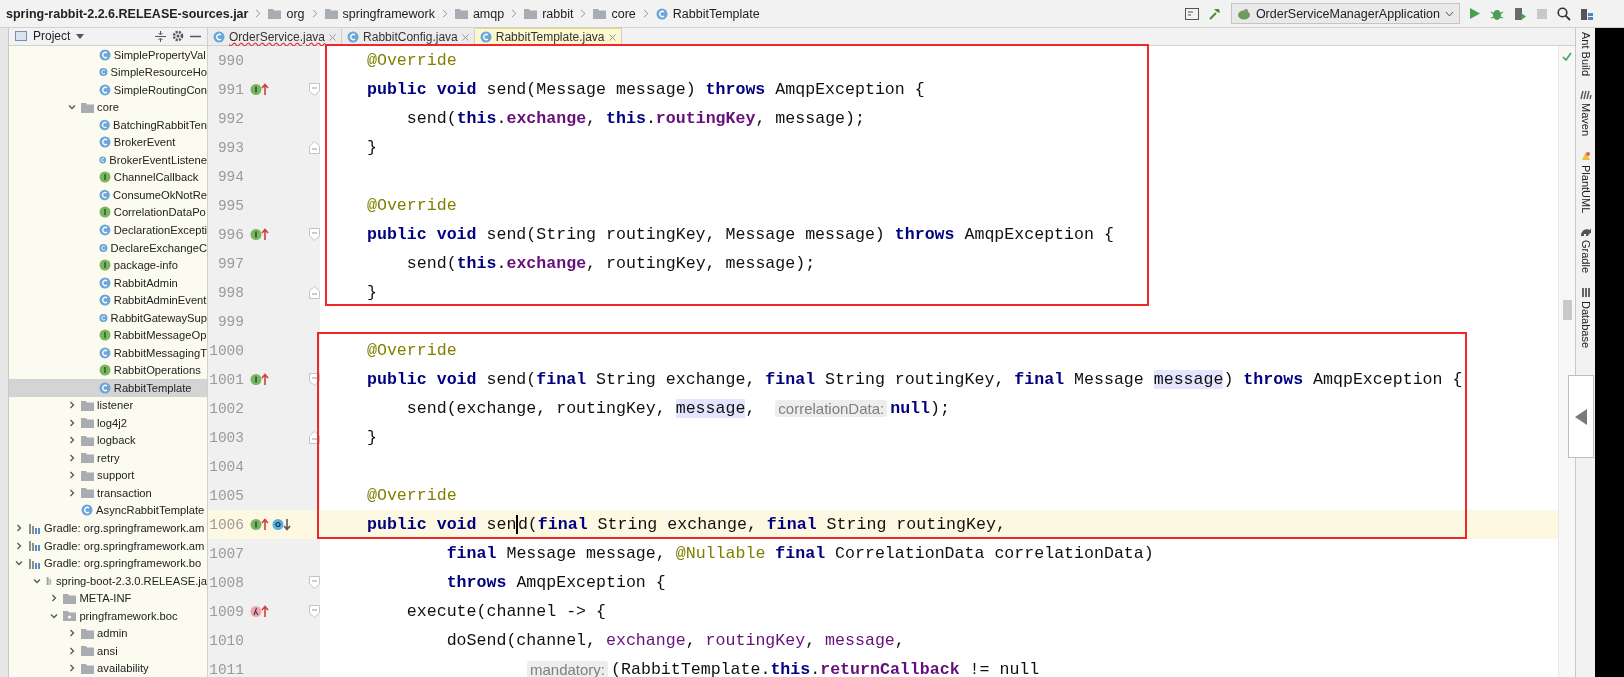  I want to click on tree-item: logback, so click(108, 440).